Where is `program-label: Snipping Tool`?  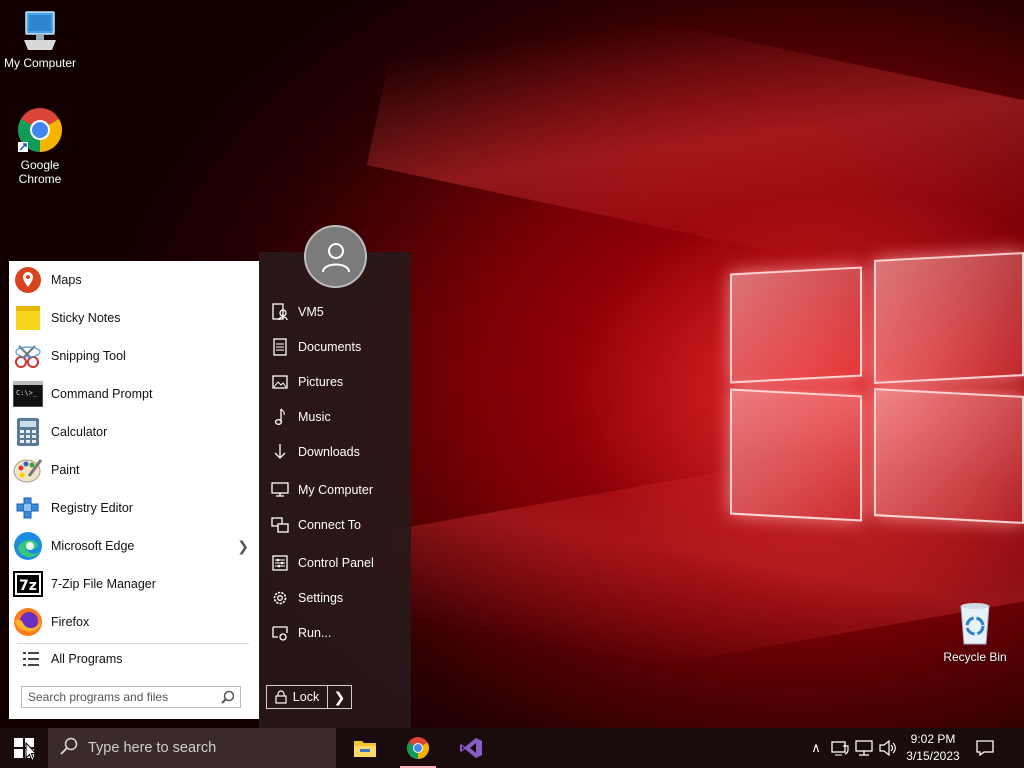
program-label: Snipping Tool is located at coordinates (88, 356).